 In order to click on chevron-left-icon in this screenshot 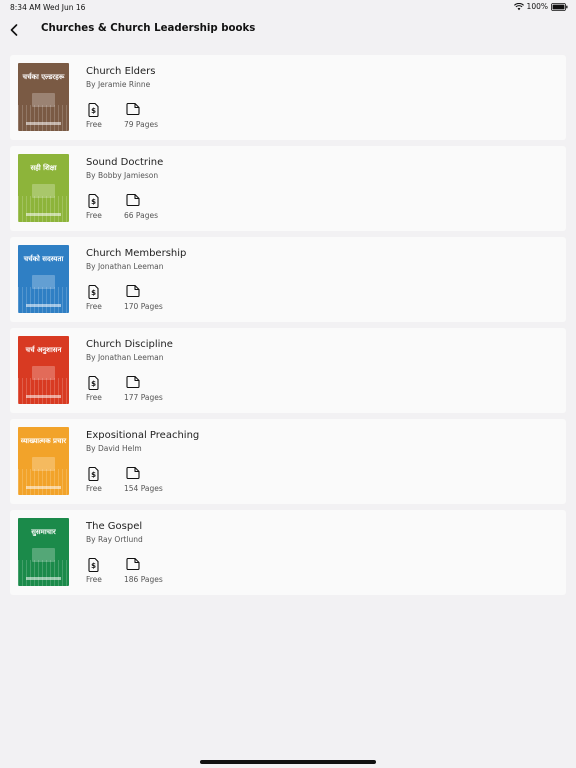, I will do `click(14, 30)`.